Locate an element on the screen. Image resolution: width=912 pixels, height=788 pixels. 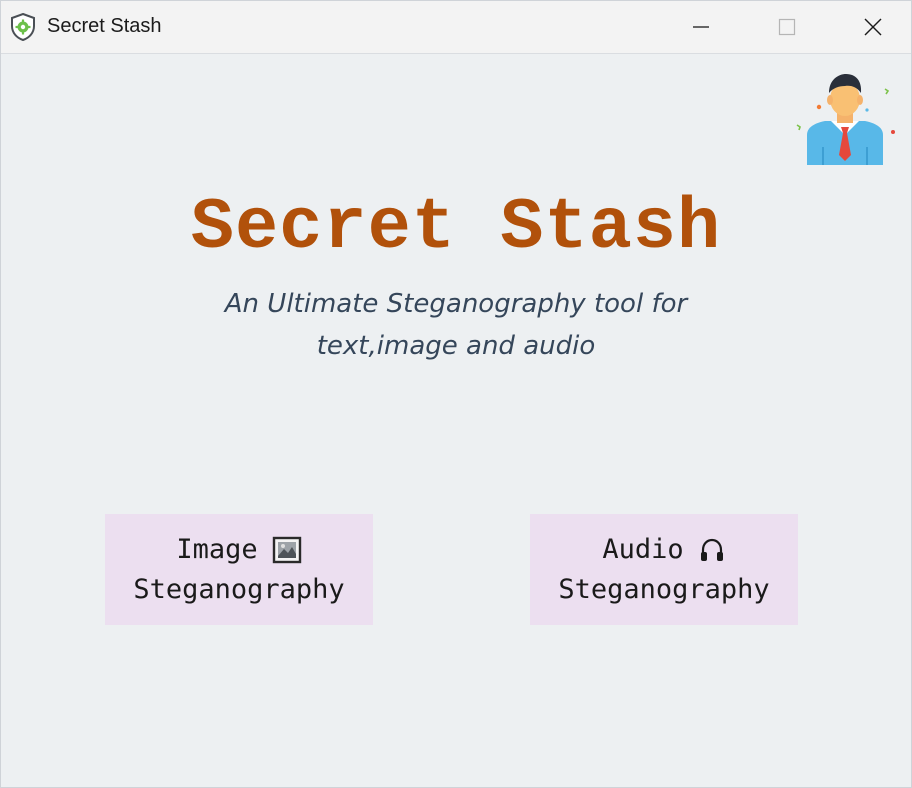
minimize-button is located at coordinates (701, 27).